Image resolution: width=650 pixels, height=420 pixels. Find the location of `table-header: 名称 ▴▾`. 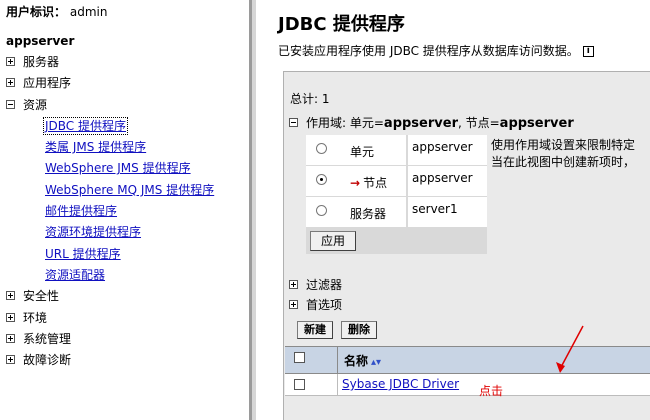

table-header: 名称 ▴▾ is located at coordinates (467, 360).